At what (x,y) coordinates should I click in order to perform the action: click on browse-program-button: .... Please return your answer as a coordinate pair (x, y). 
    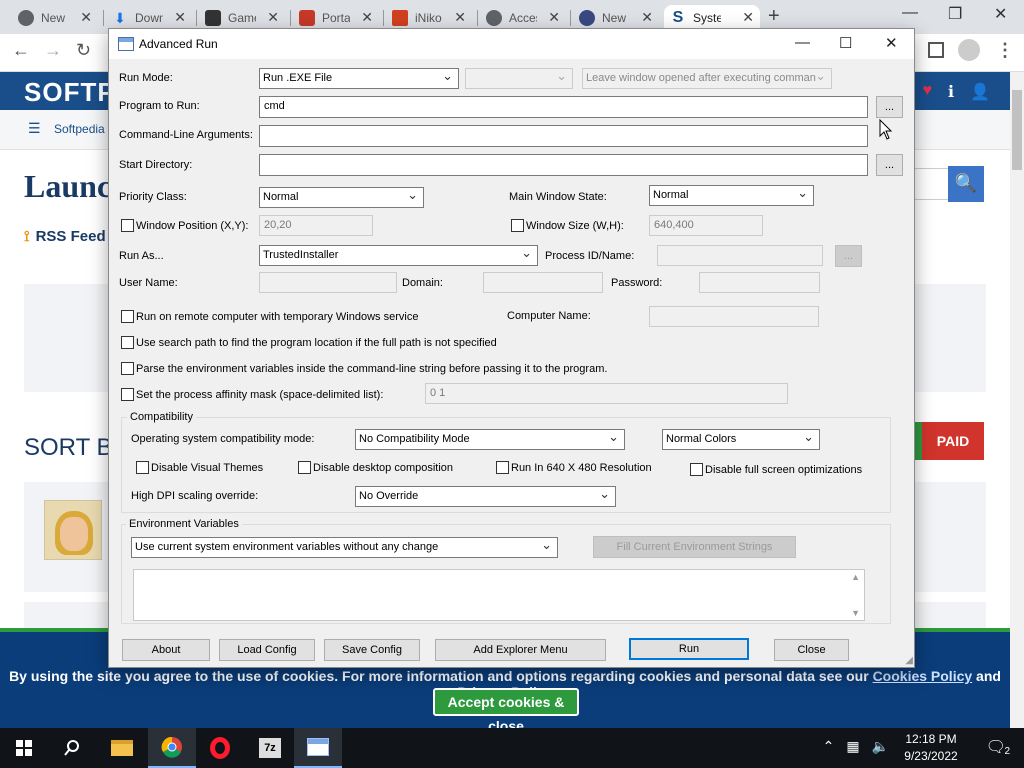
    Looking at the image, I should click on (889, 107).